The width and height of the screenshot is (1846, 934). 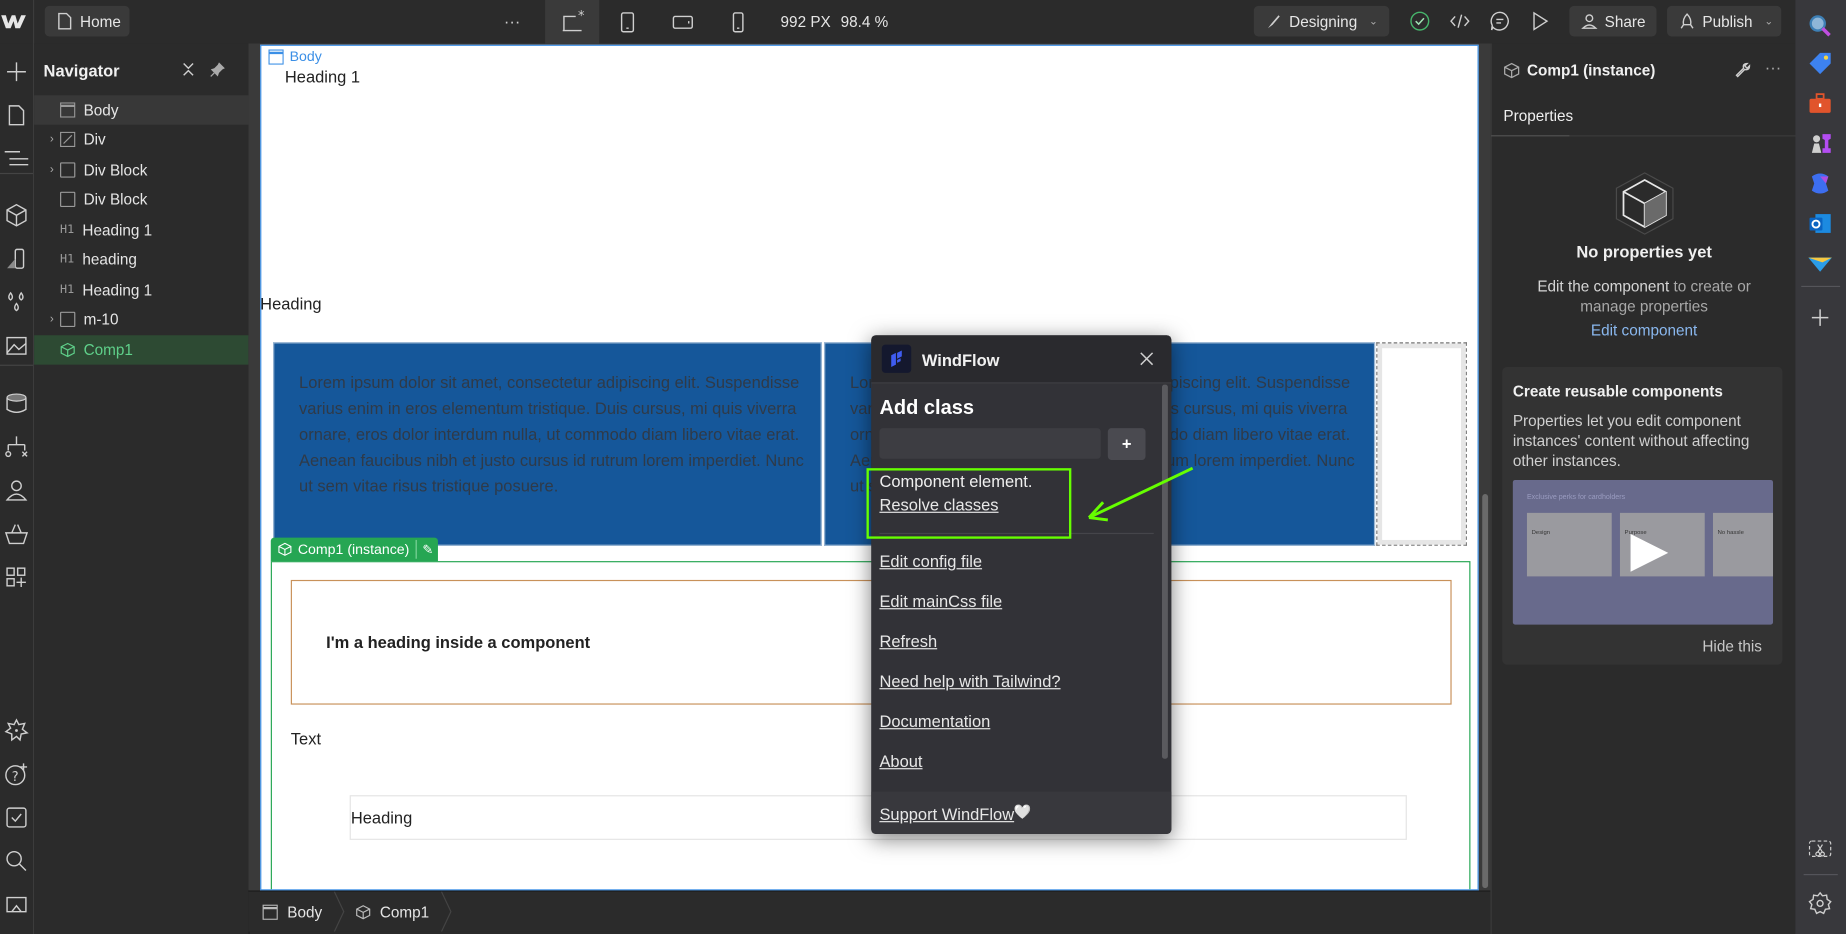 What do you see at coordinates (900, 761) in the screenshot?
I see `about-link: About` at bounding box center [900, 761].